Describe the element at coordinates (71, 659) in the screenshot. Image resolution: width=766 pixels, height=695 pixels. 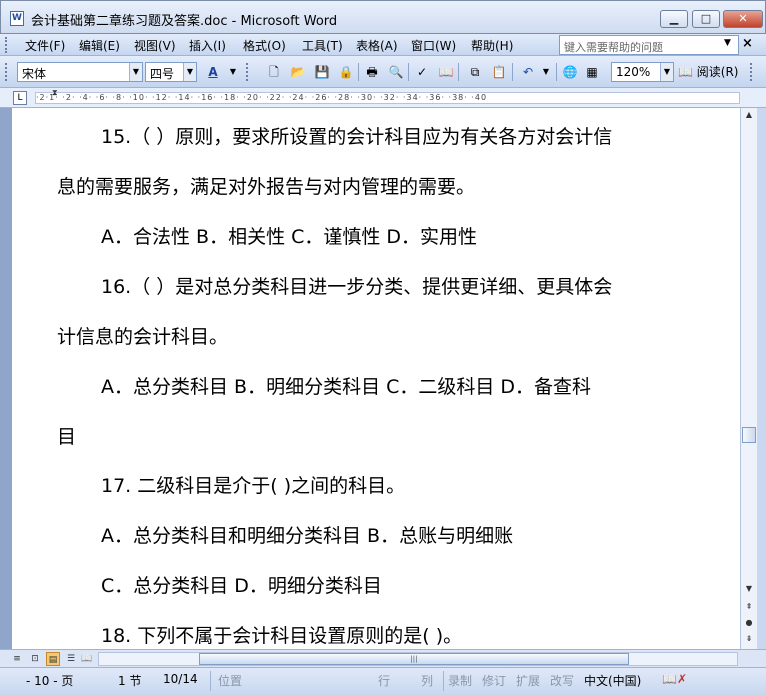
I see `outline-view-icon: ☰` at that location.